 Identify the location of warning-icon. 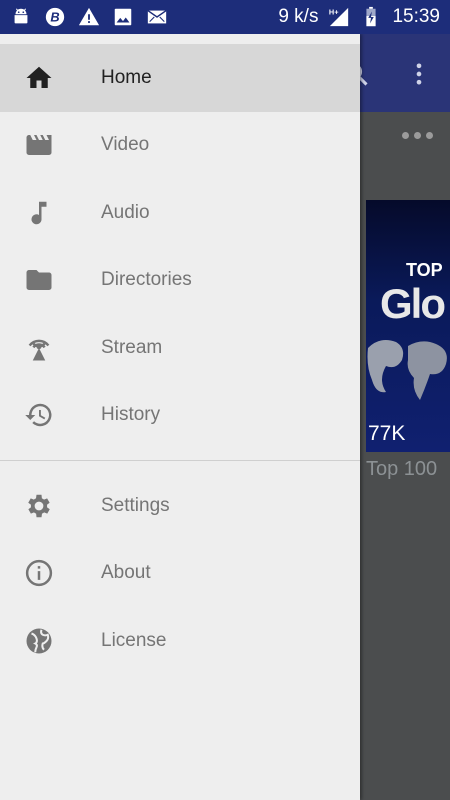
(89, 17).